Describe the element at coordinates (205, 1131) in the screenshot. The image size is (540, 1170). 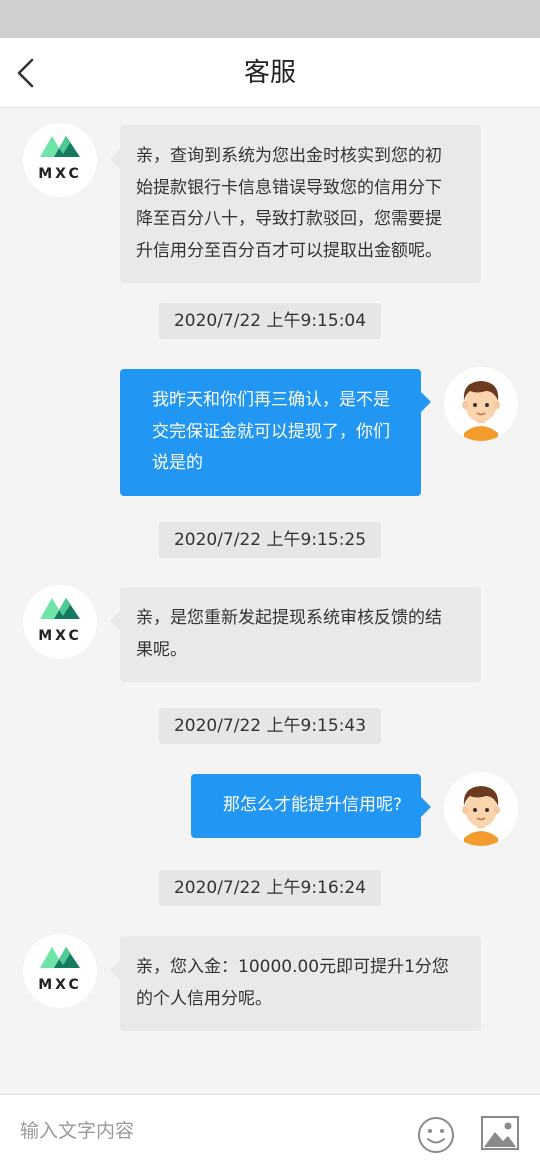
I see `message-input` at that location.